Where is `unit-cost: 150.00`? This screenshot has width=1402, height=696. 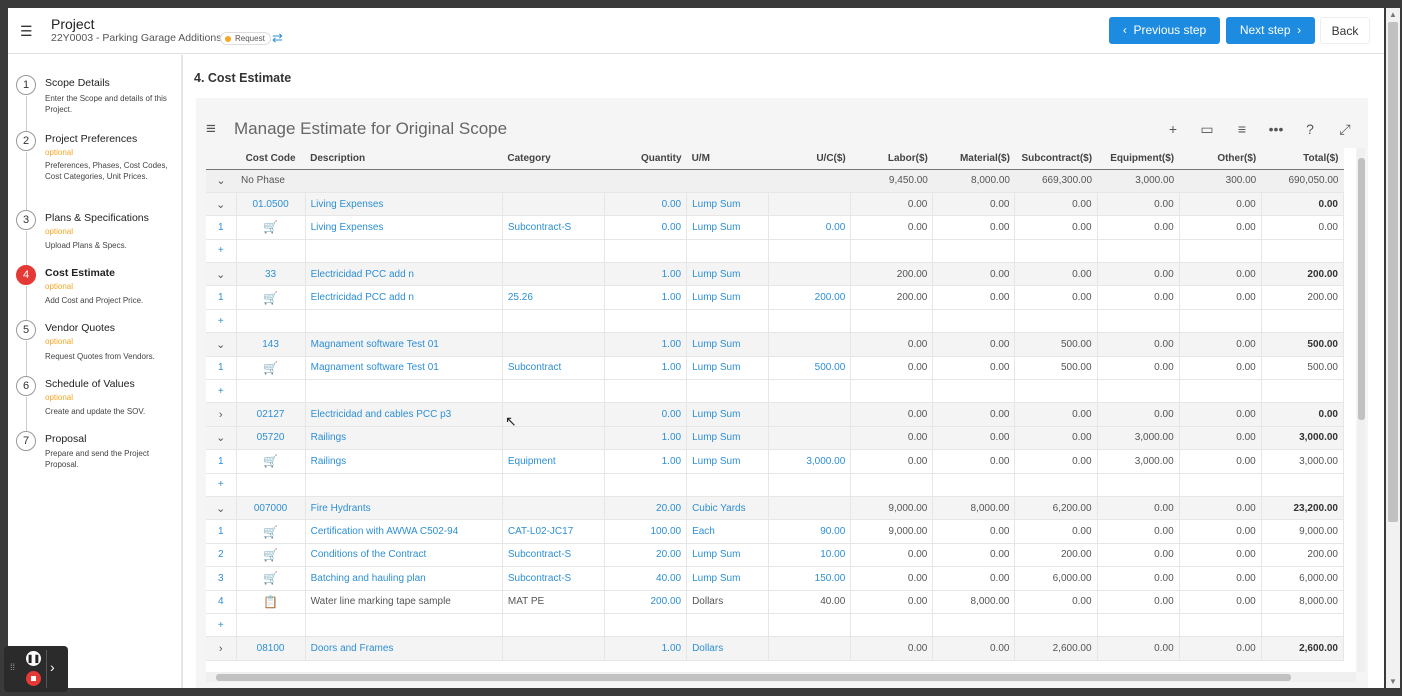 unit-cost: 150.00 is located at coordinates (810, 578).